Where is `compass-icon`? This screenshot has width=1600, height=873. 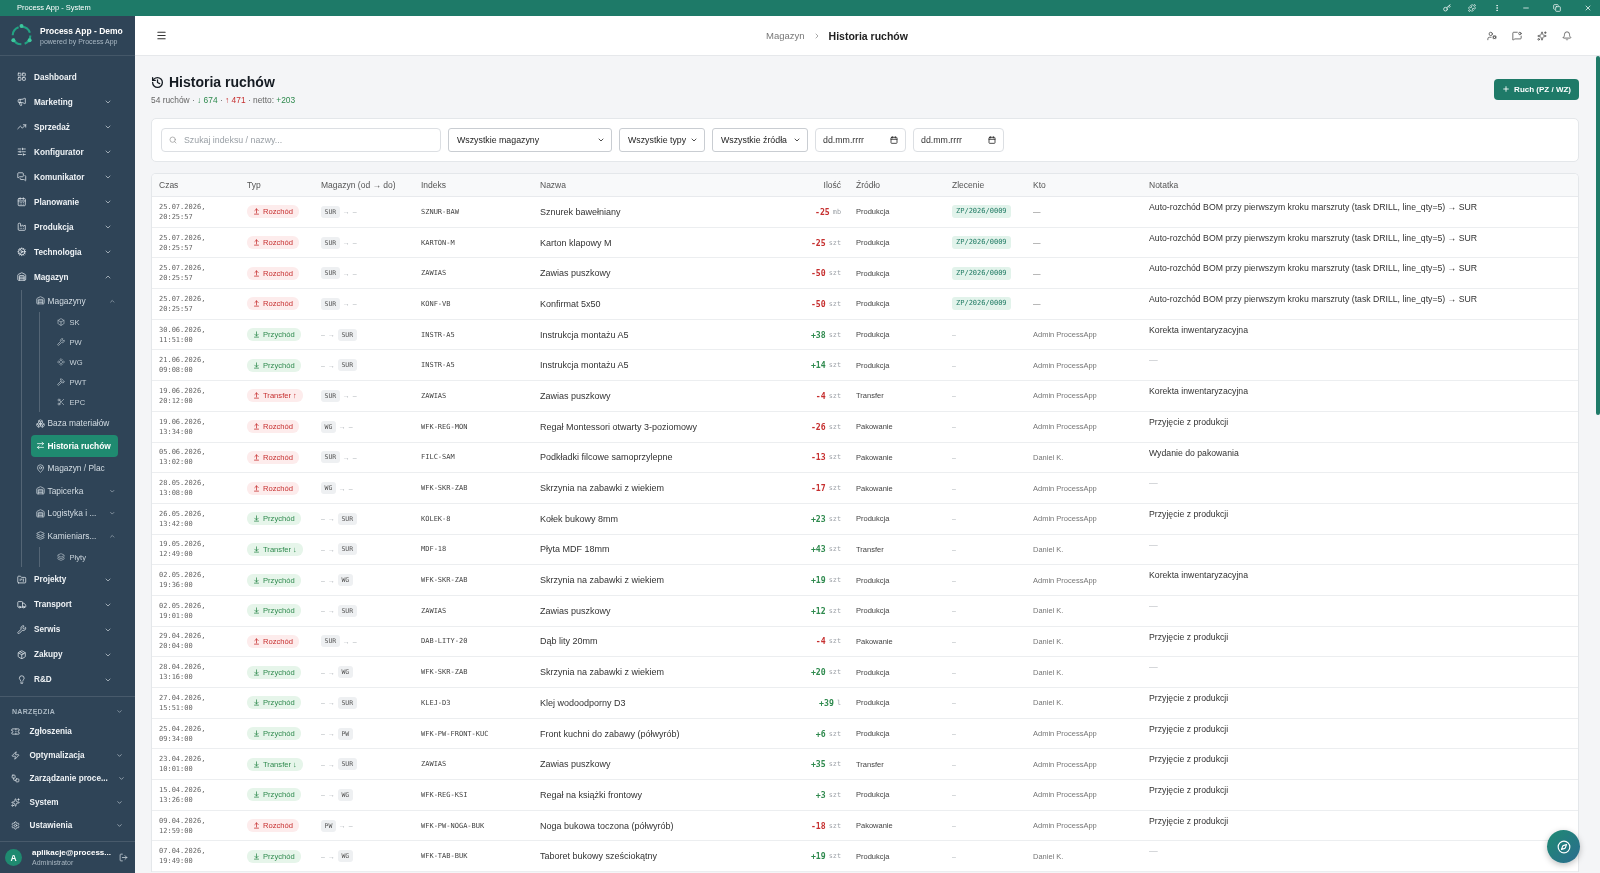 compass-icon is located at coordinates (1563, 846).